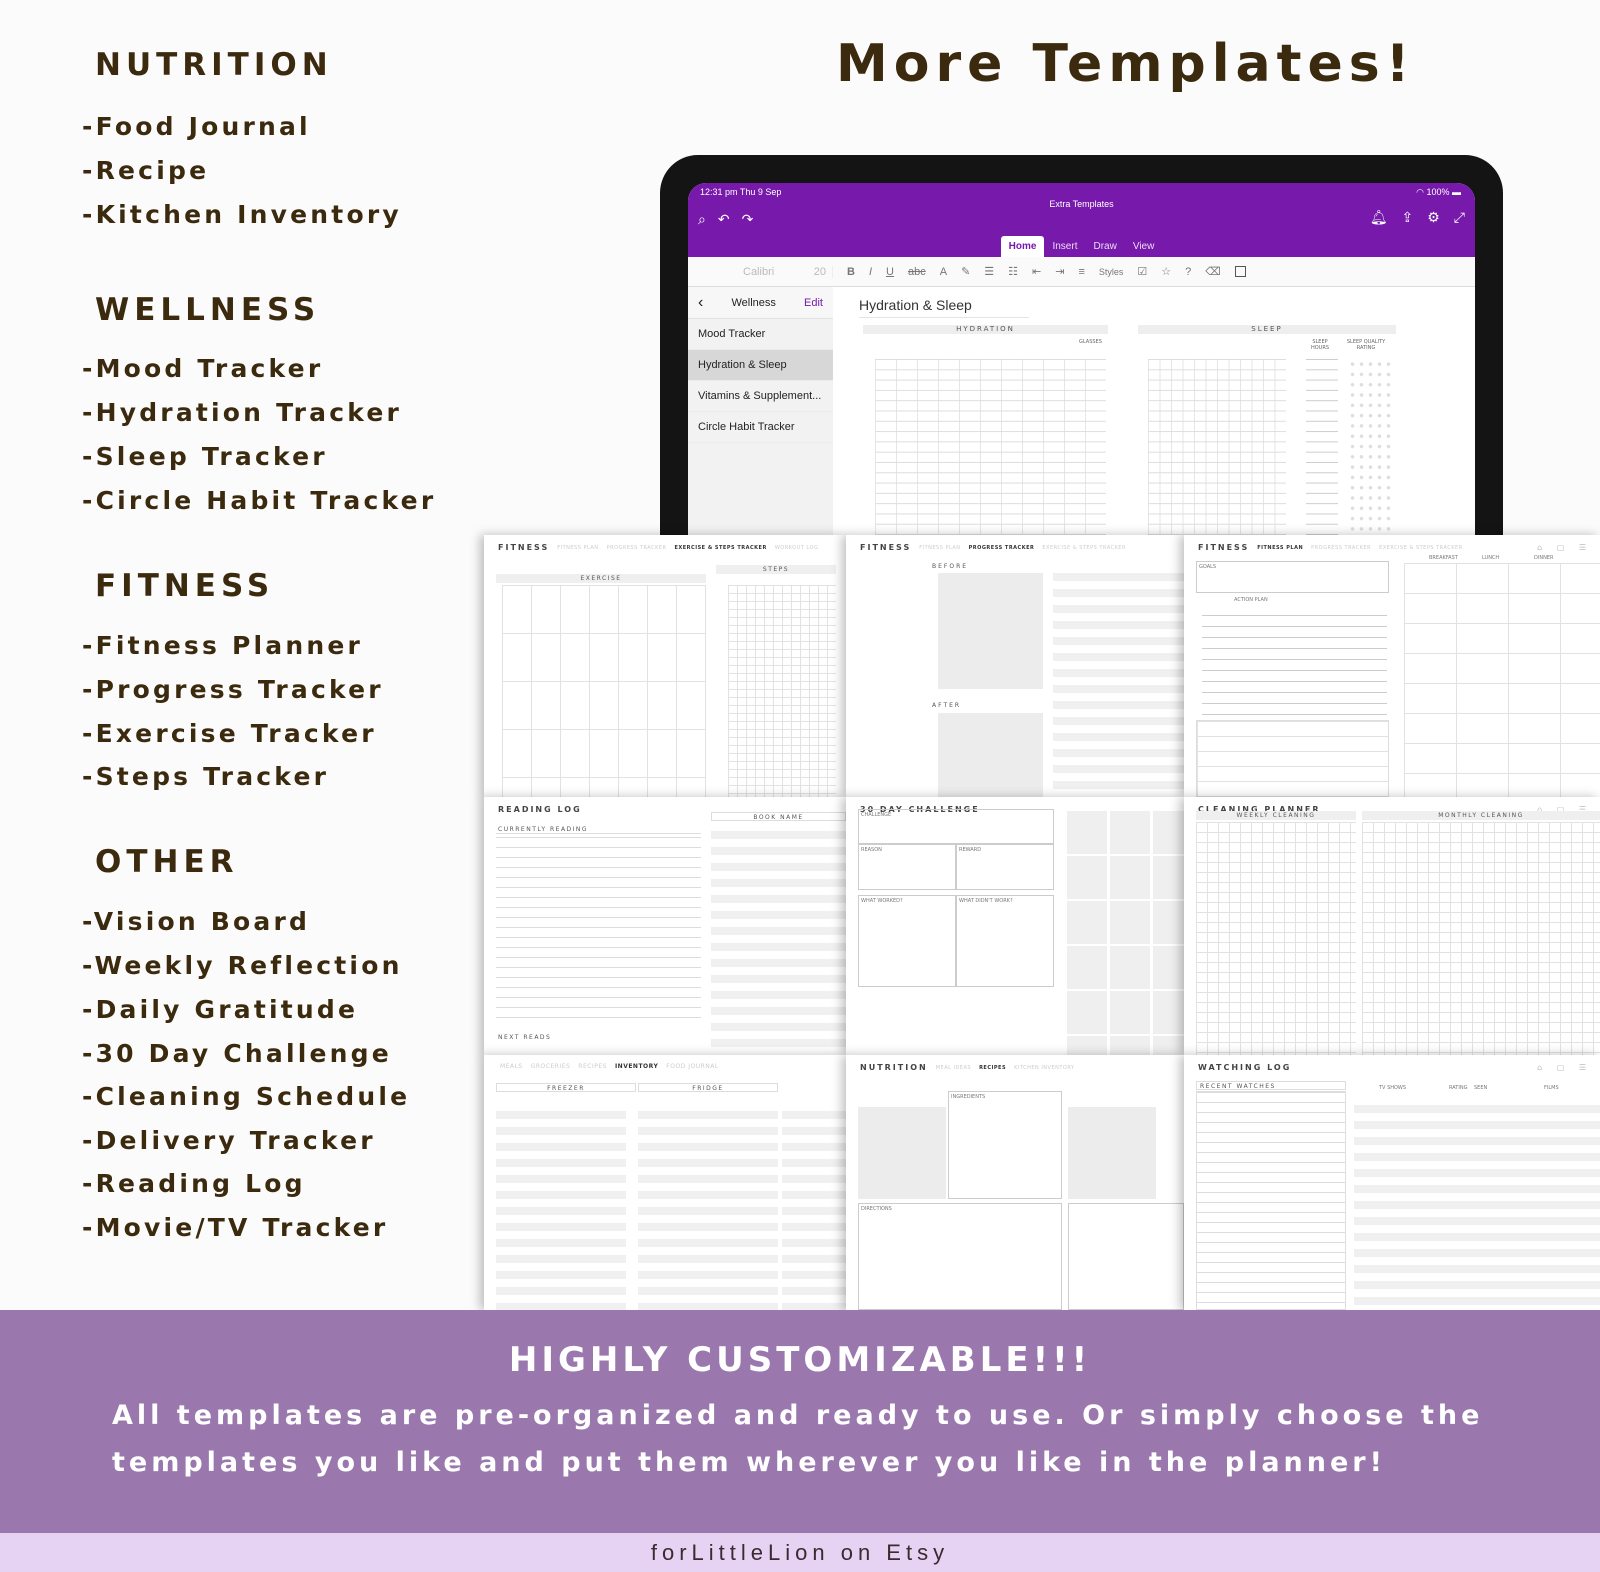  I want to click on before-photo-box, so click(990, 631).